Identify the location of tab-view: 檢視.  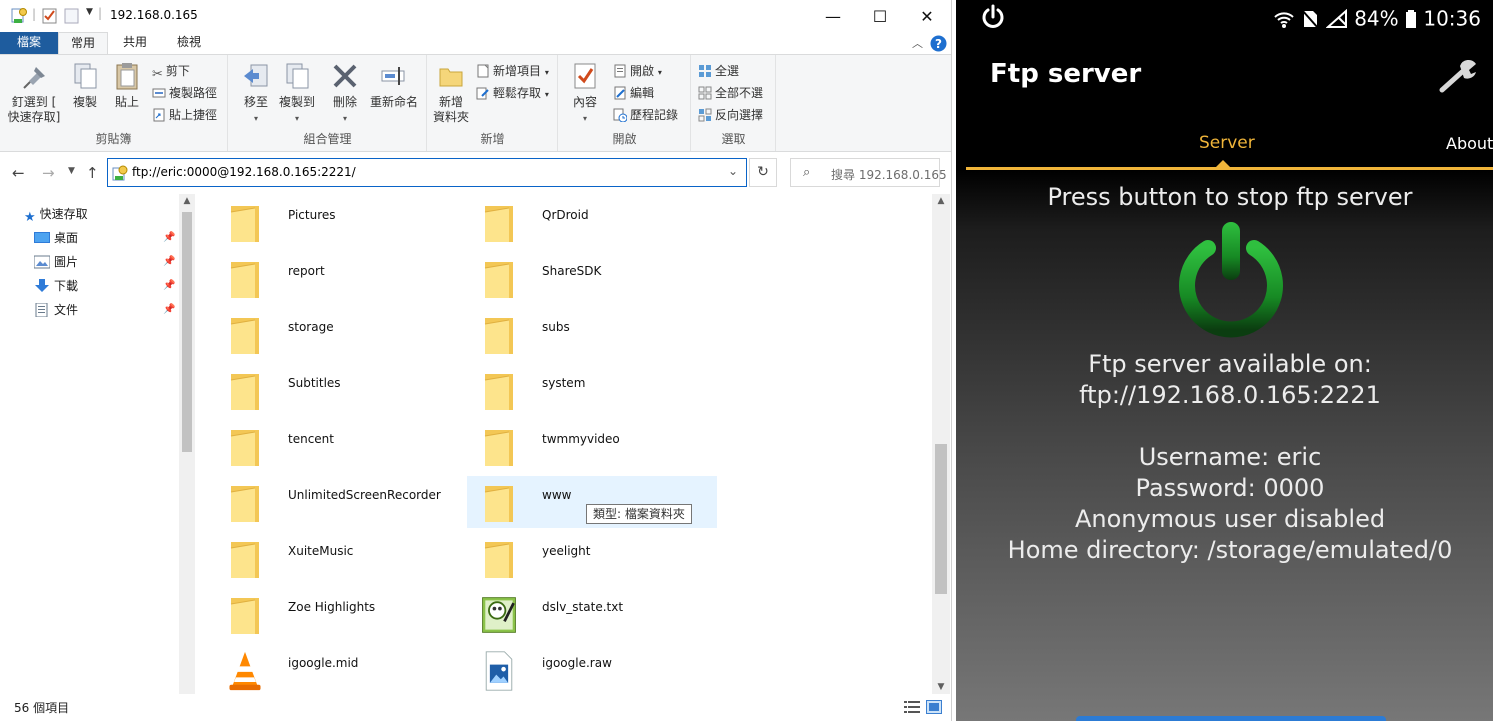
(189, 43).